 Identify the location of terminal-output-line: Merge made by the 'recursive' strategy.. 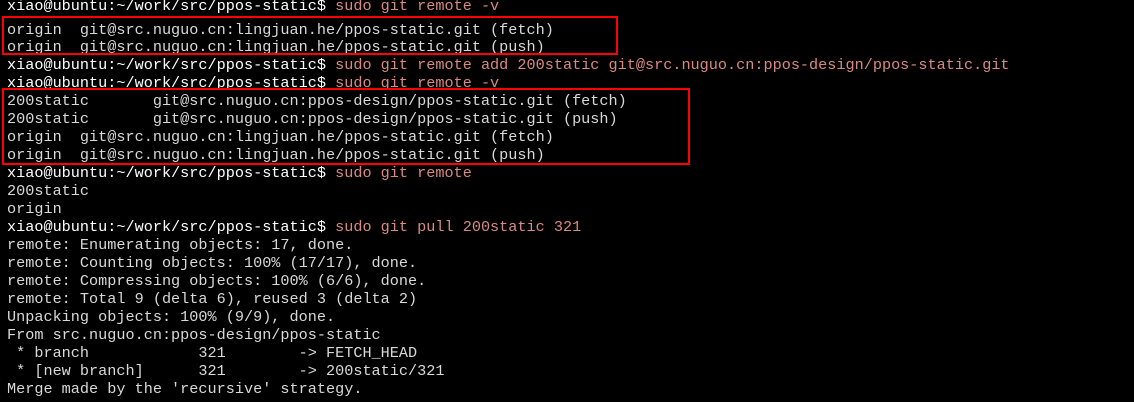
(185, 389).